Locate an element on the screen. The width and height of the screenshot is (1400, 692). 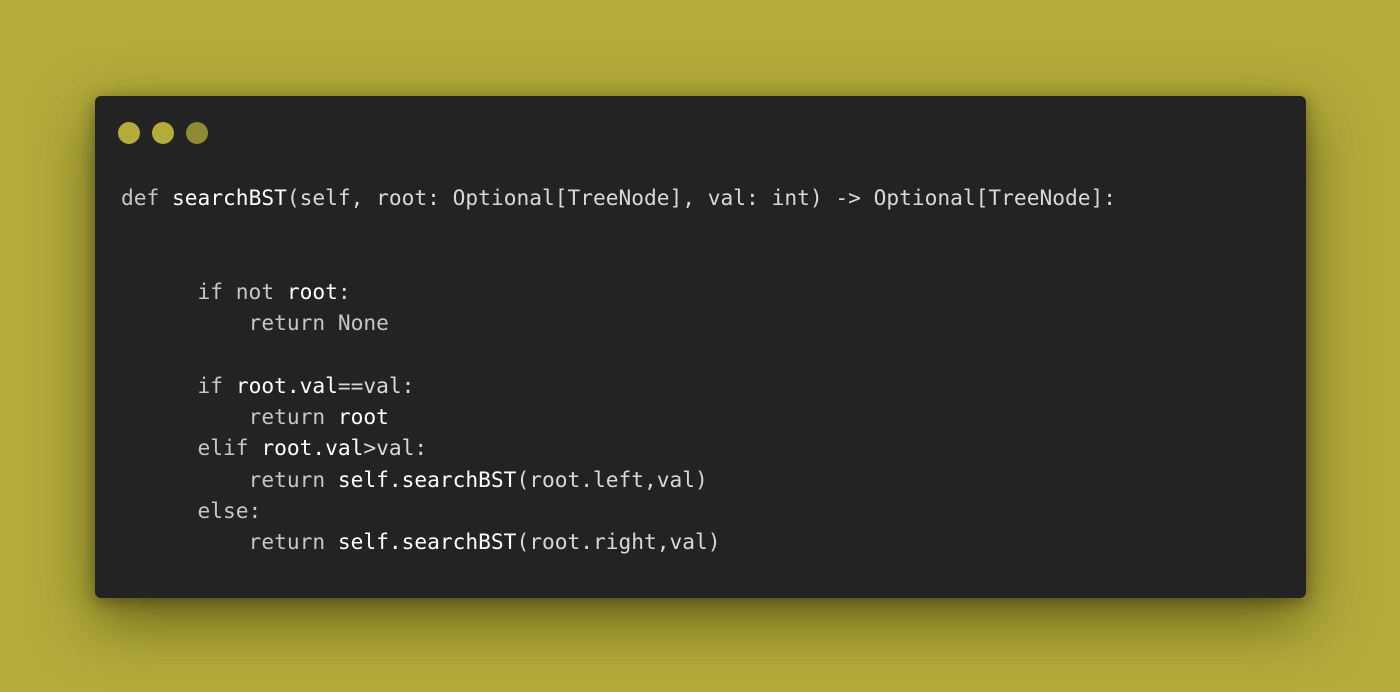
code-token: ==val: is located at coordinates (376, 385).